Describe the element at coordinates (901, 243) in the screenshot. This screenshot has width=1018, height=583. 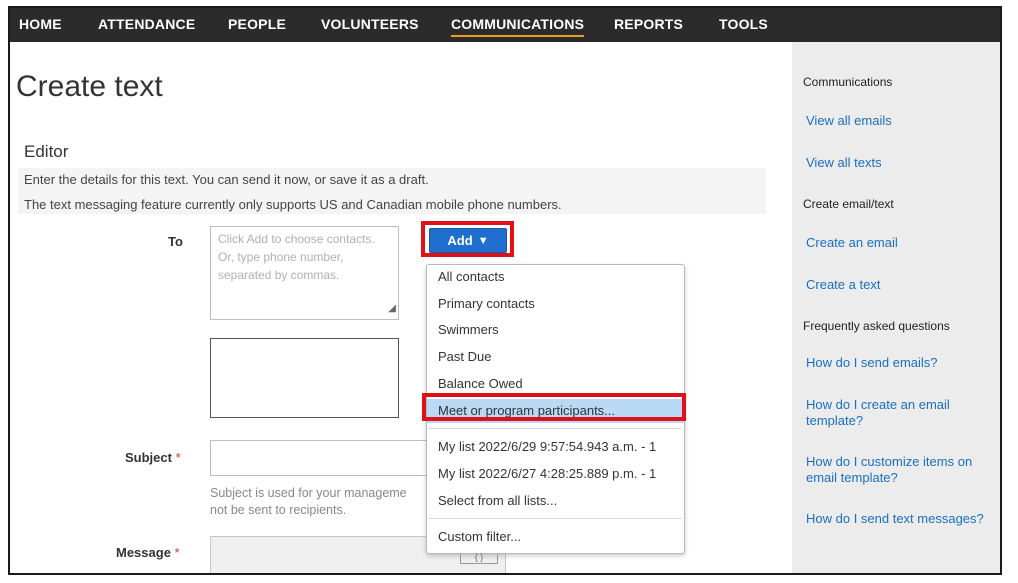
I see `sidebar-link-create-email: Create an email` at that location.